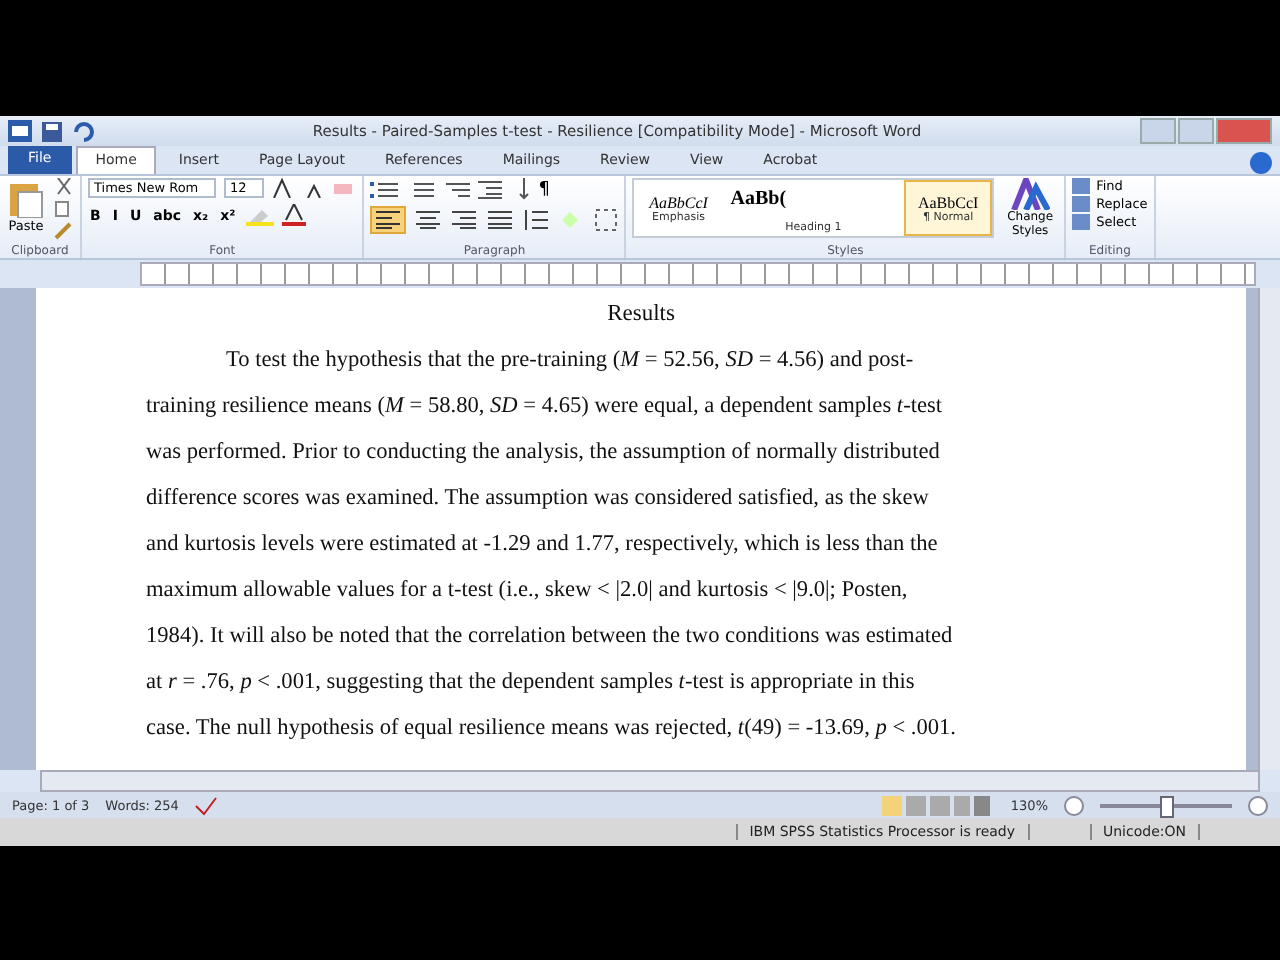  Describe the element at coordinates (26, 198) in the screenshot. I see `clipboard-icon` at that location.